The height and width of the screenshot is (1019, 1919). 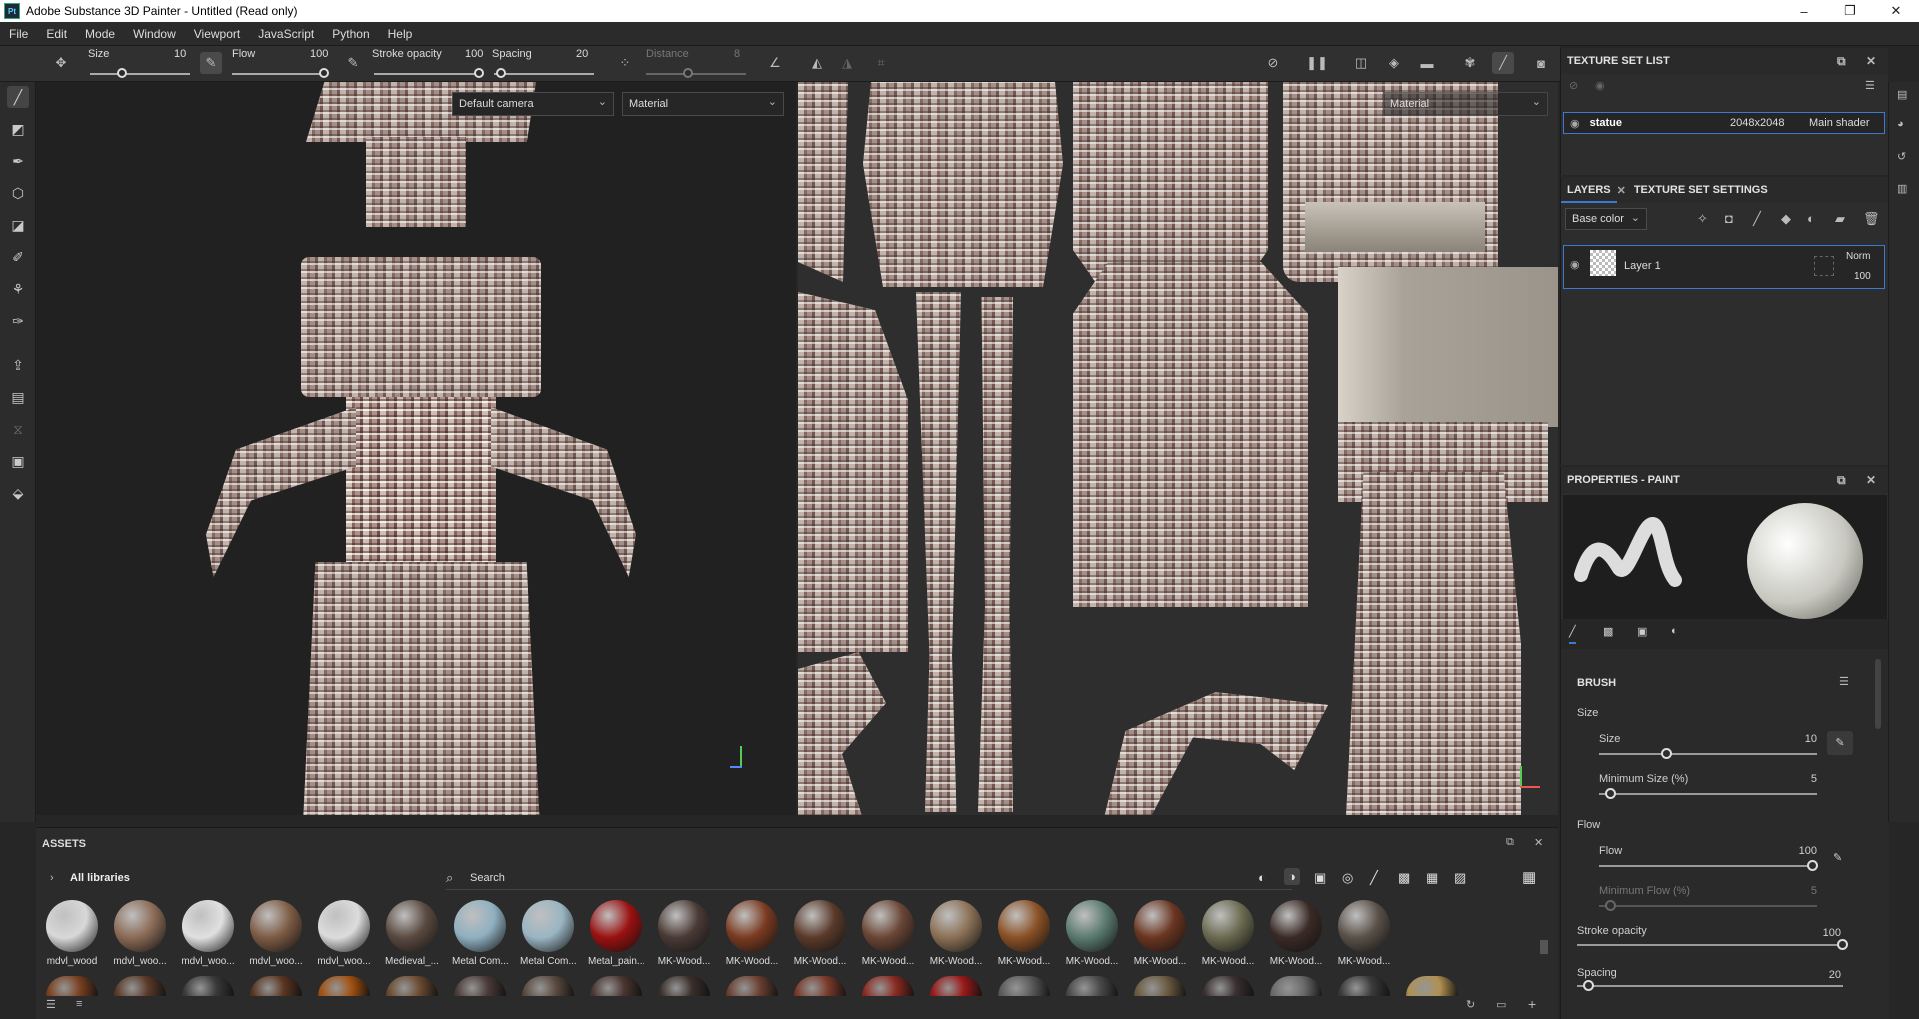 I want to click on projection-icon: ✒, so click(x=18, y=161).